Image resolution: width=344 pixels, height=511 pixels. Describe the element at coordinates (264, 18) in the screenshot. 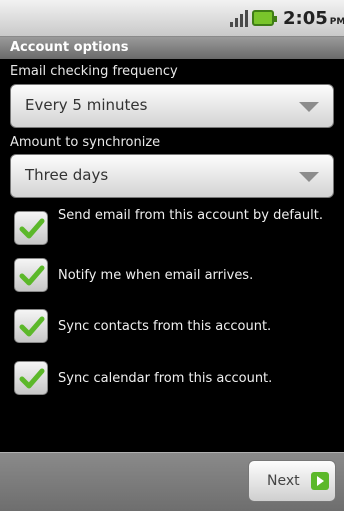

I see `battery-icon` at that location.